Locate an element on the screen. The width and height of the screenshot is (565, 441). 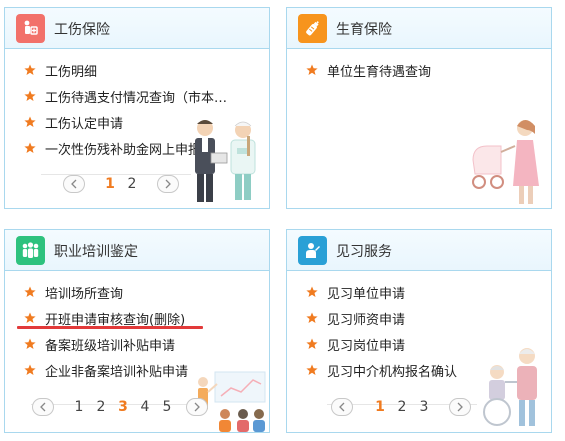
elderly-wheelchair-illustration is located at coordinates (510, 387).